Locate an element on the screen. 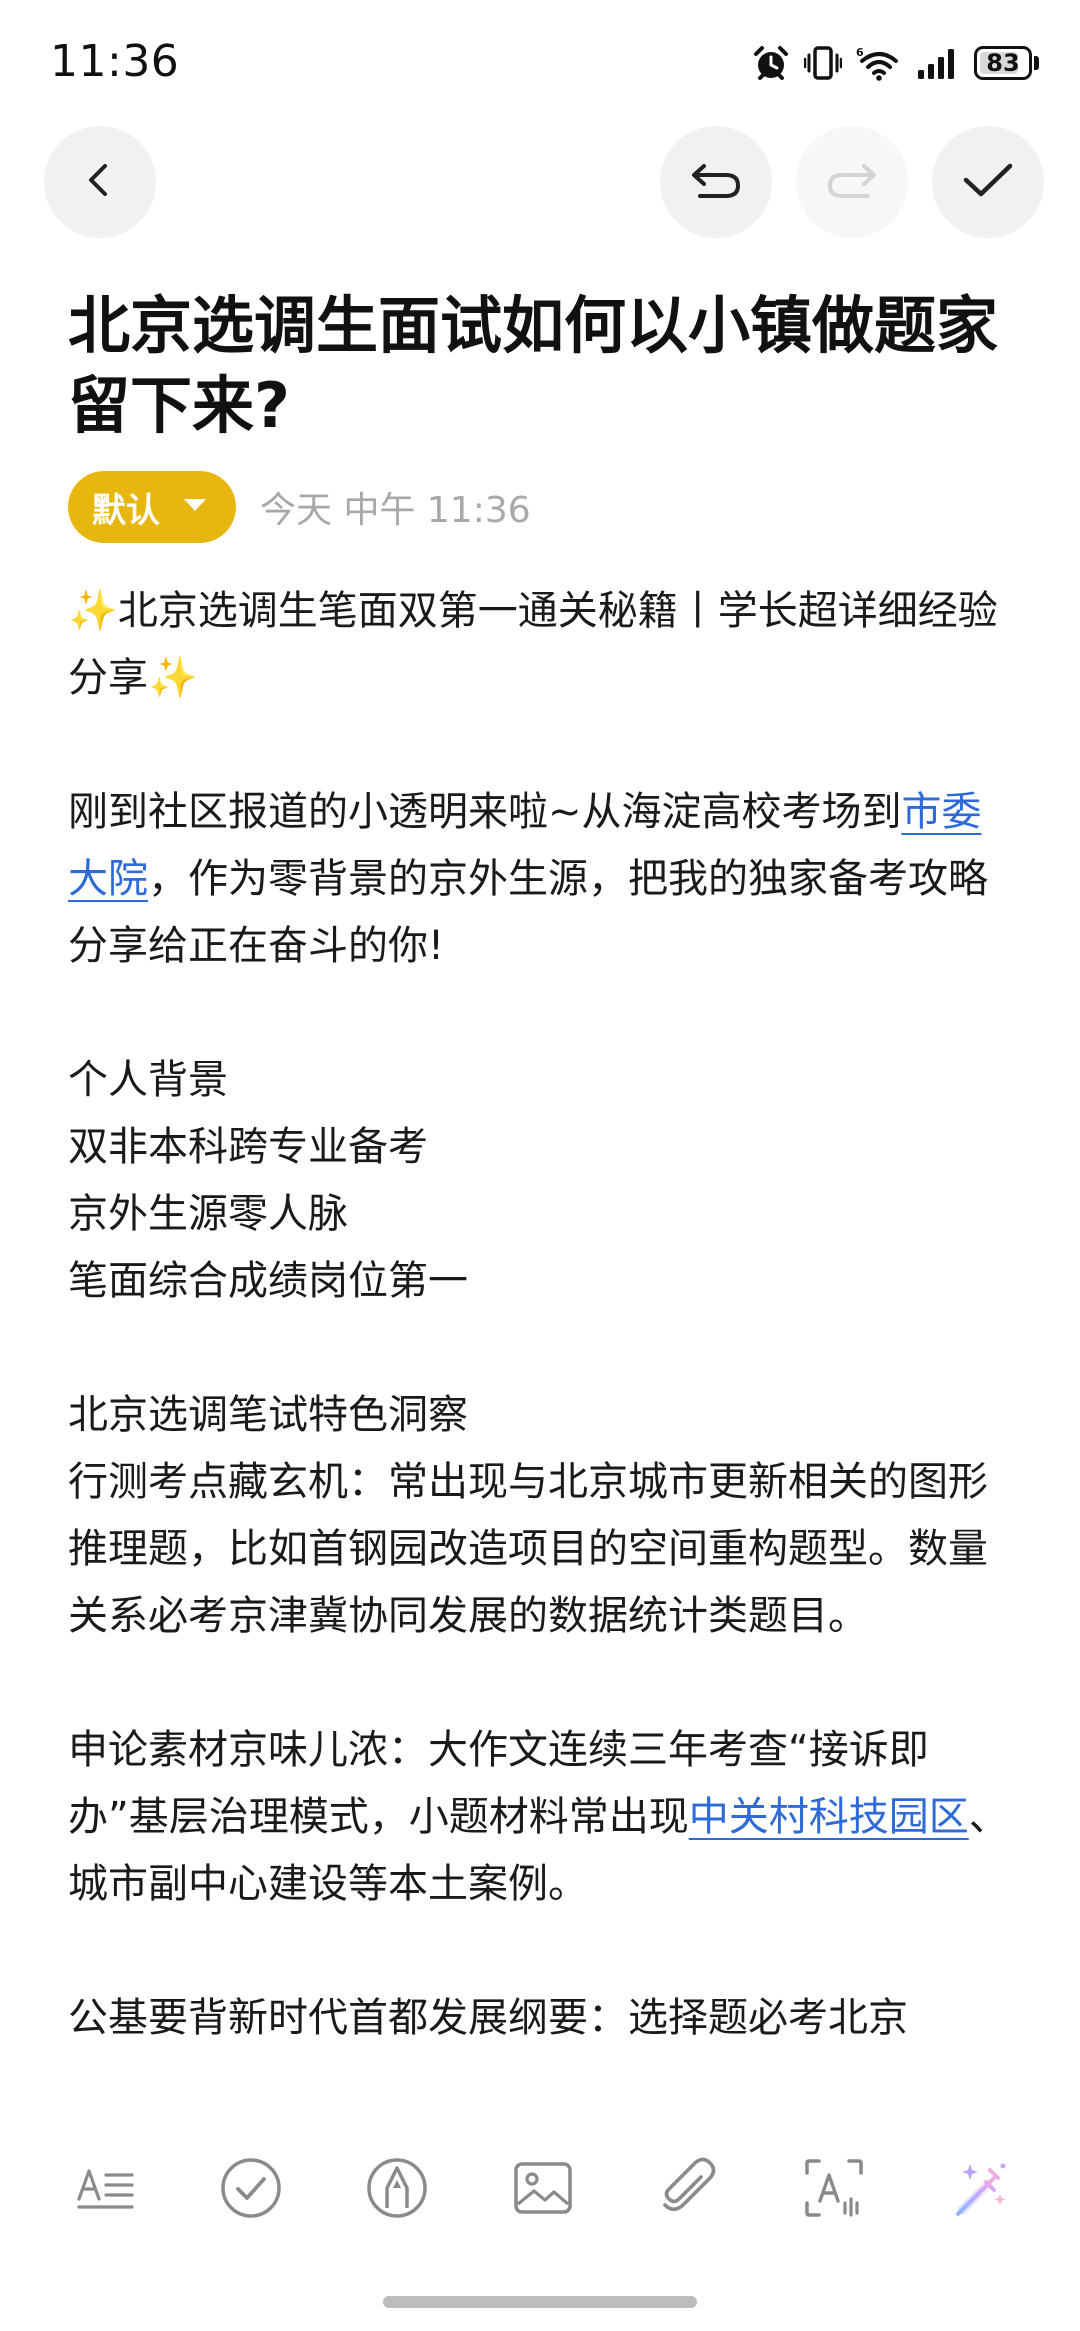  text-format-icon is located at coordinates (106, 2190).